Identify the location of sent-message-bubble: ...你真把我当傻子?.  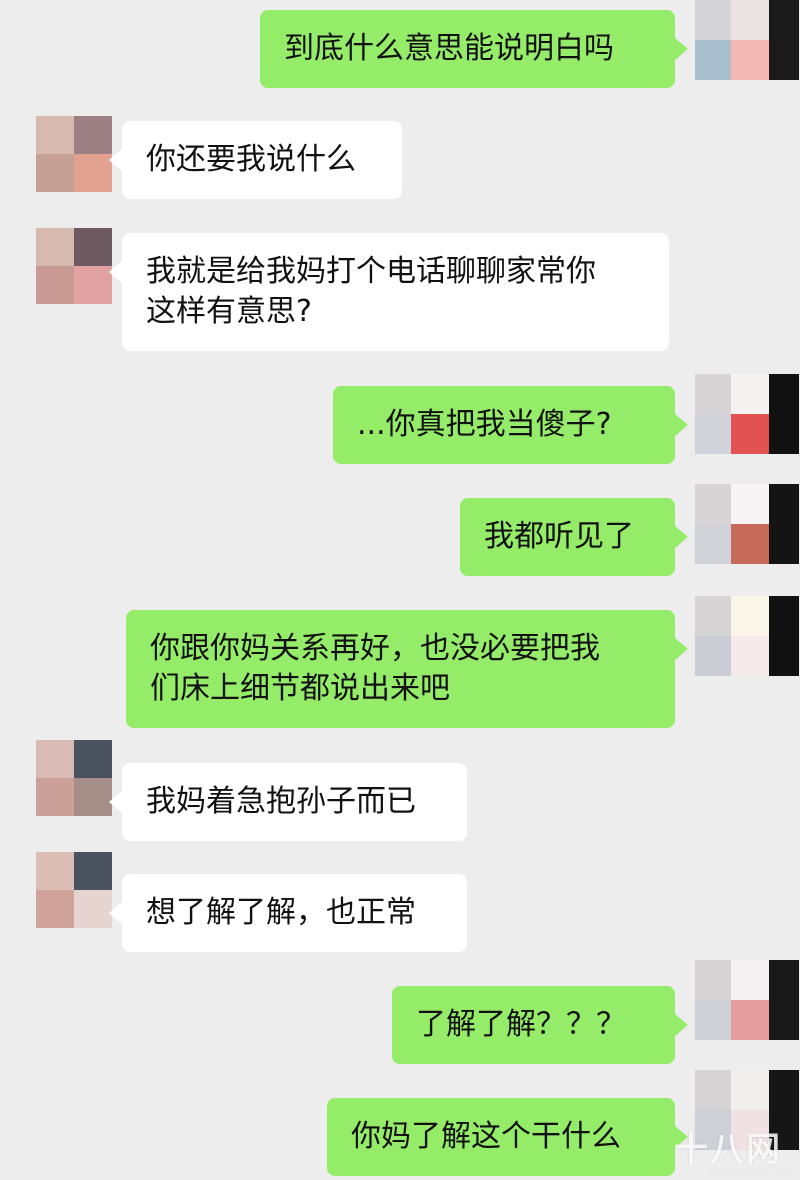
(504, 425).